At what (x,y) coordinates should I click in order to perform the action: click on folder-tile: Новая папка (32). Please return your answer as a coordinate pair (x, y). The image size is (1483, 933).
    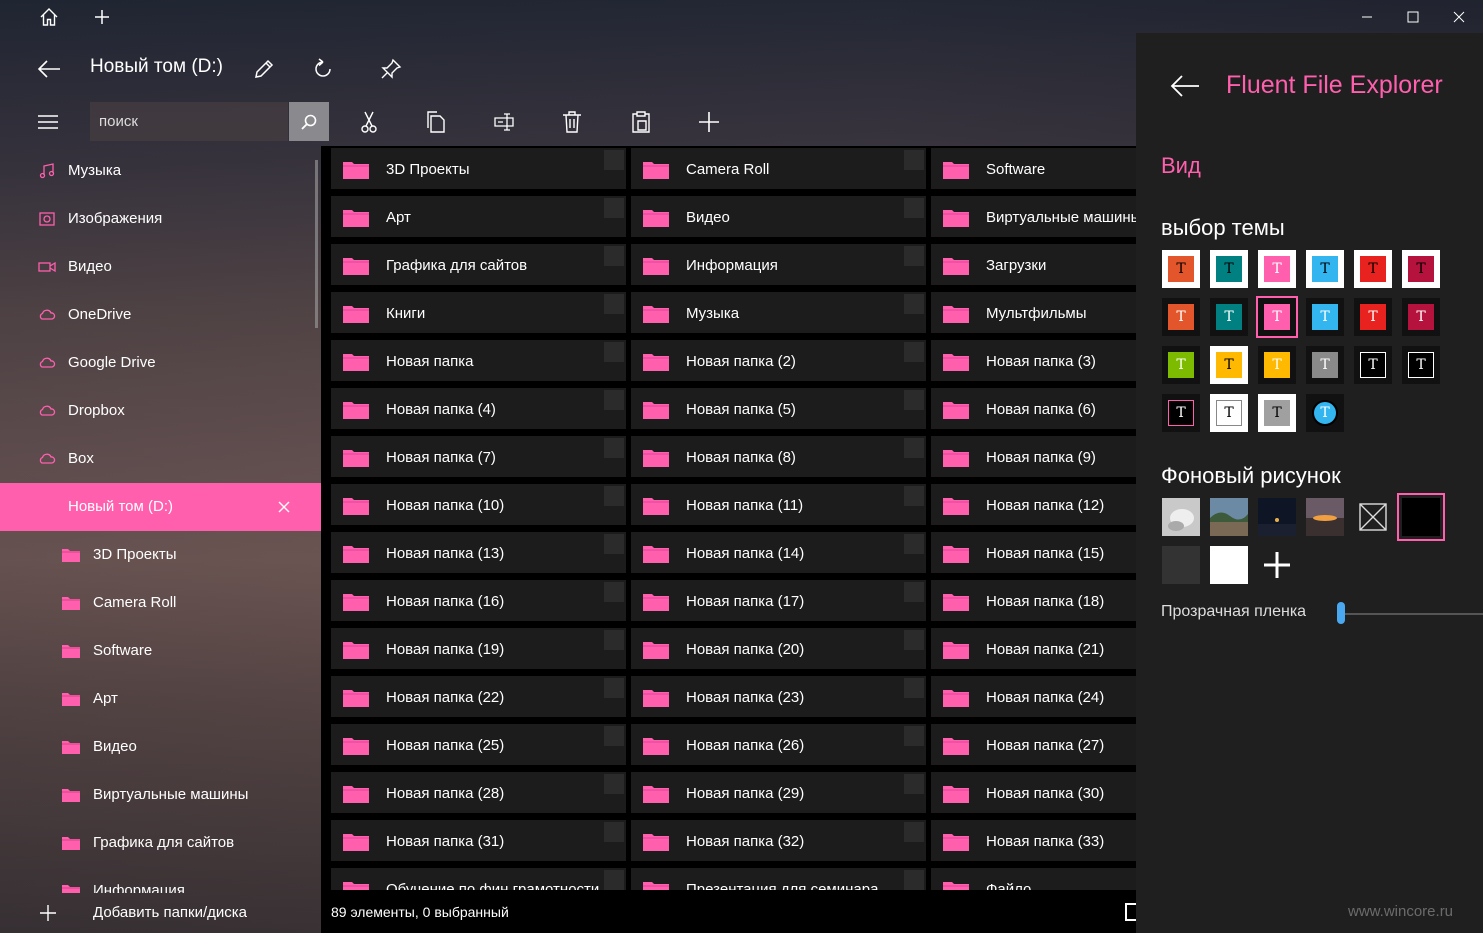
    Looking at the image, I should click on (778, 840).